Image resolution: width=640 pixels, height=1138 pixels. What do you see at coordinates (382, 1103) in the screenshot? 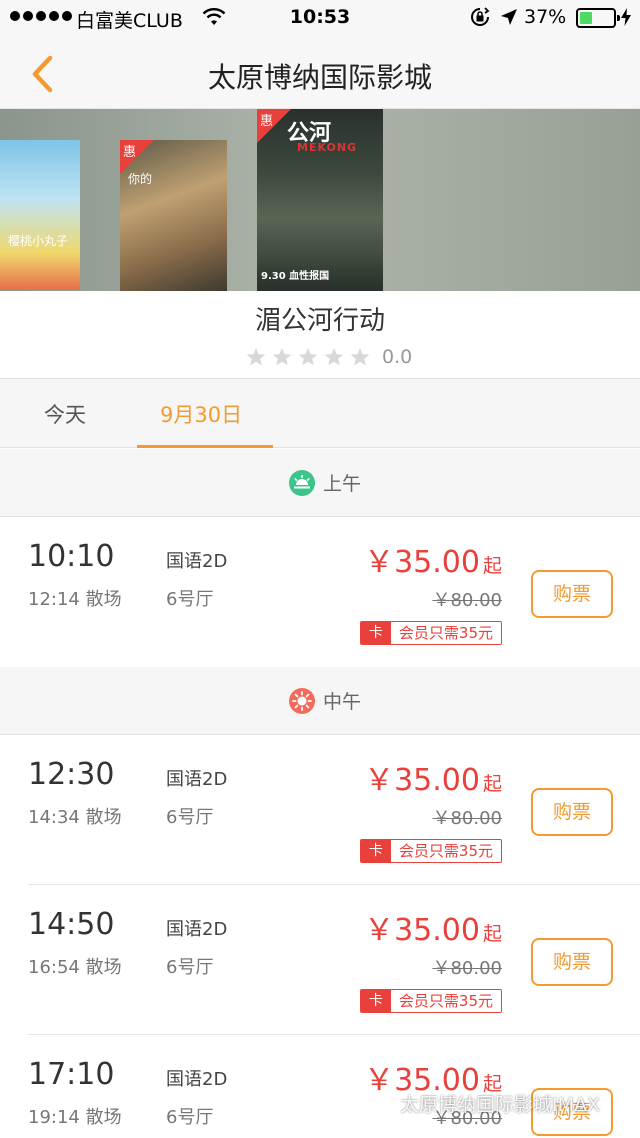
I see `wechat-icon` at bounding box center [382, 1103].